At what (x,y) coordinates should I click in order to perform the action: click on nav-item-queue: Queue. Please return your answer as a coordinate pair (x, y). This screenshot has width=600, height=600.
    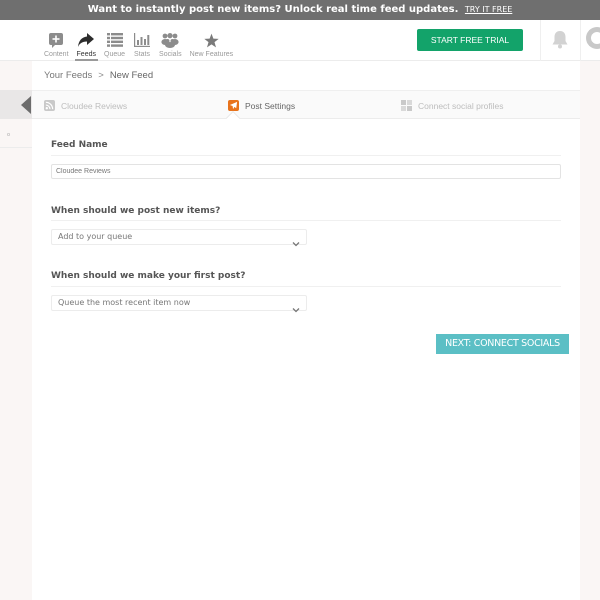
    Looking at the image, I should click on (114, 40).